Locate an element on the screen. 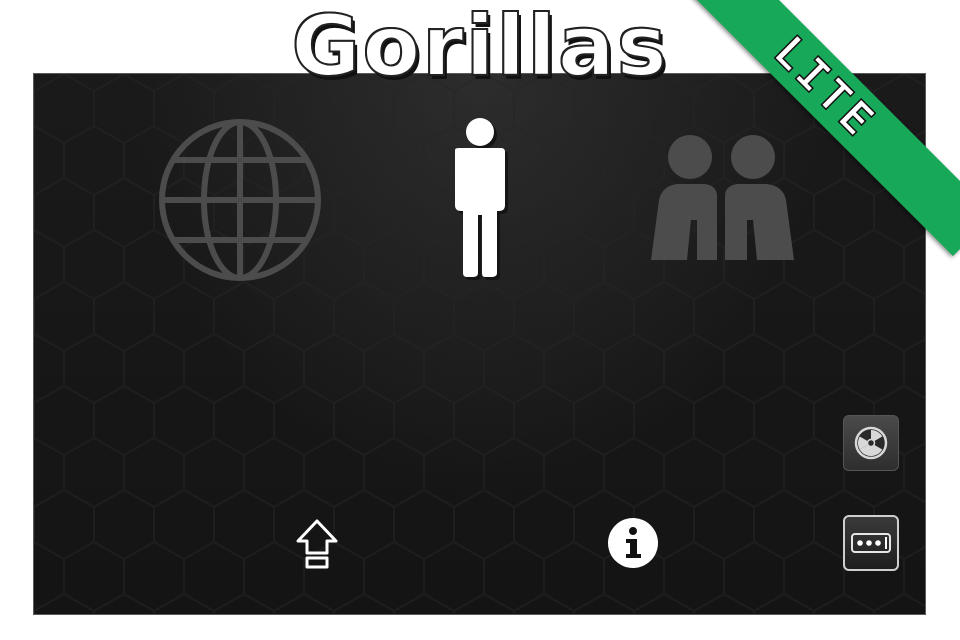  mode-single-player-button is located at coordinates (480, 202).